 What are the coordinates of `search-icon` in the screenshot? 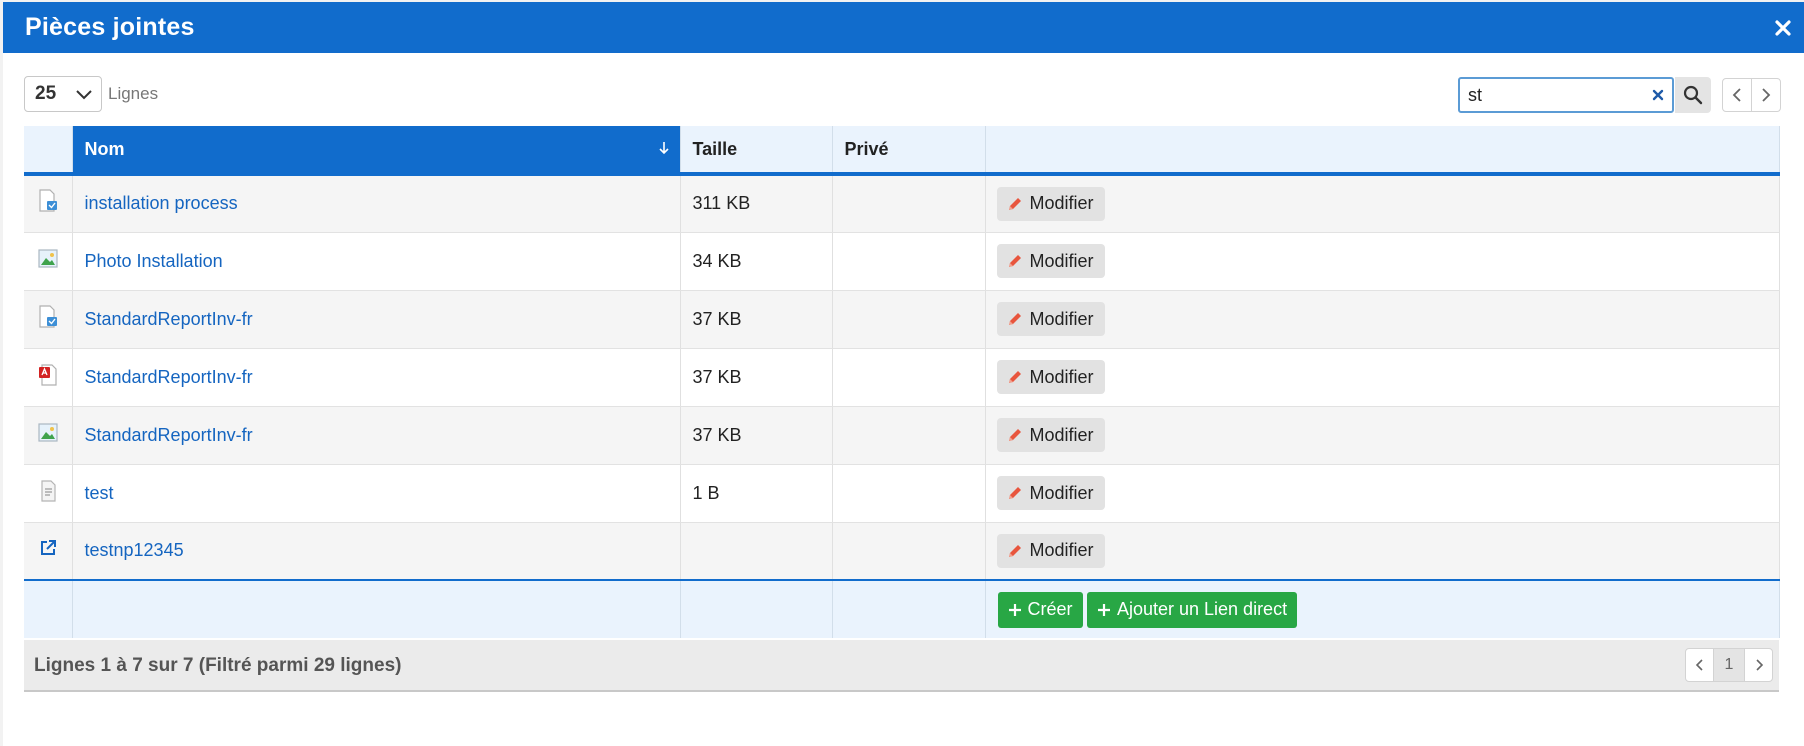 It's located at (1693, 95).